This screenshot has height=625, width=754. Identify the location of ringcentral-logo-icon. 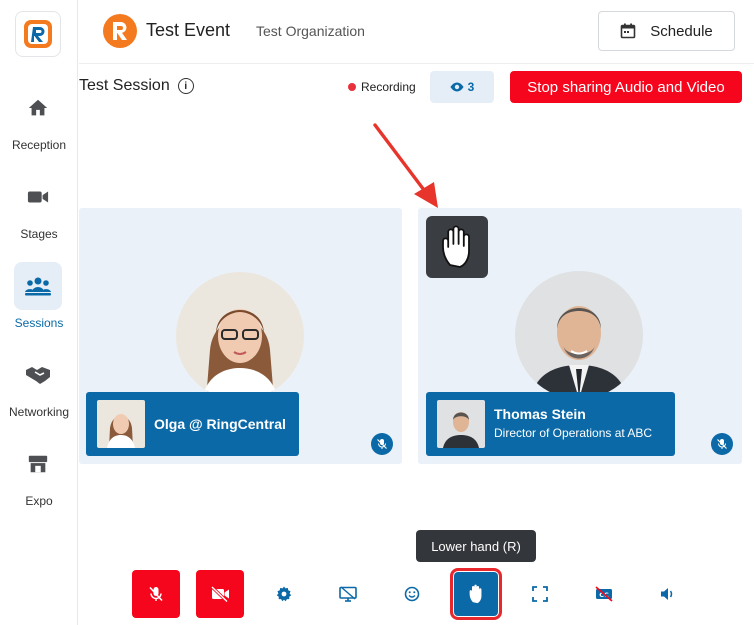
(38, 34).